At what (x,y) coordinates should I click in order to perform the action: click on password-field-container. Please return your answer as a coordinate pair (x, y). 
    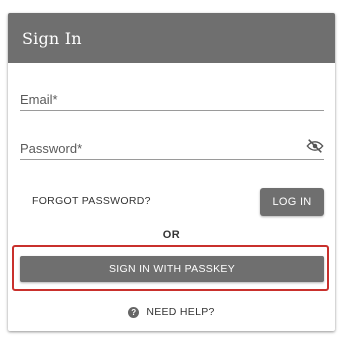
    Looking at the image, I should click on (172, 148).